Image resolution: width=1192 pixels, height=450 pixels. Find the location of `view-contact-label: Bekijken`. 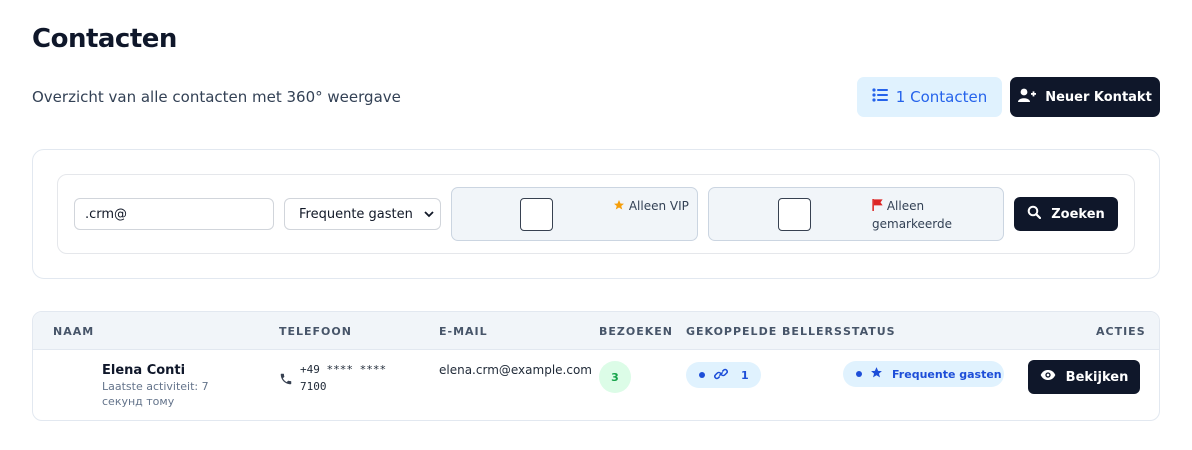

view-contact-label: Bekijken is located at coordinates (1097, 377).